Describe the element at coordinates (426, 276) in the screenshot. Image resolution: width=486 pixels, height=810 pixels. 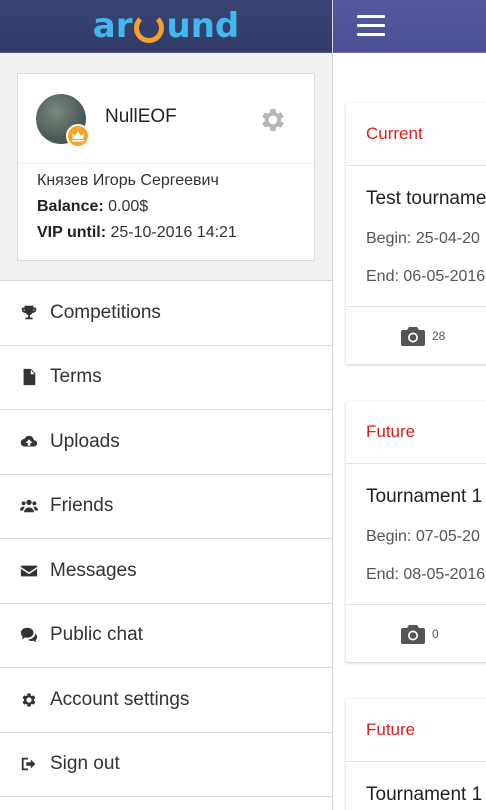
I see `tournament-end: End: 06-05-2016` at that location.